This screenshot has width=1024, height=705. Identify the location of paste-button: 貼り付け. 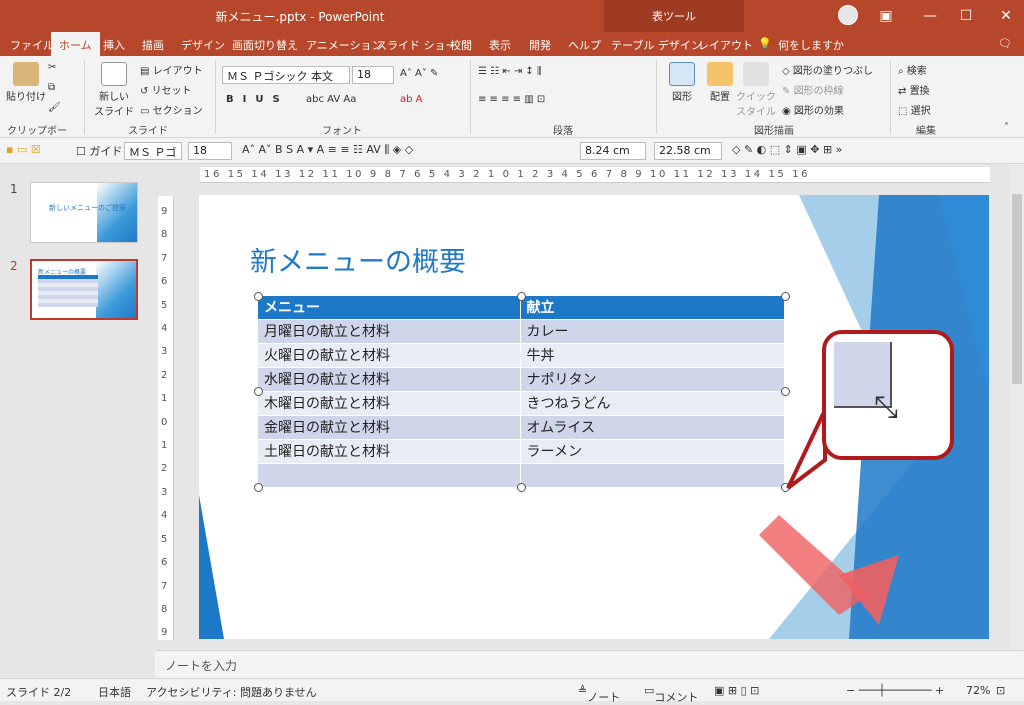
(26, 82).